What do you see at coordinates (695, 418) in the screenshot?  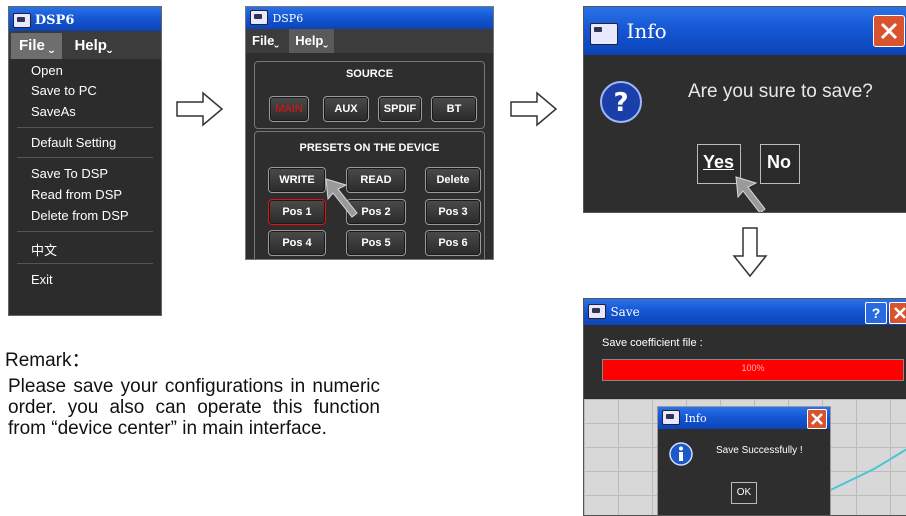 I see `success-dialog-title: Info` at bounding box center [695, 418].